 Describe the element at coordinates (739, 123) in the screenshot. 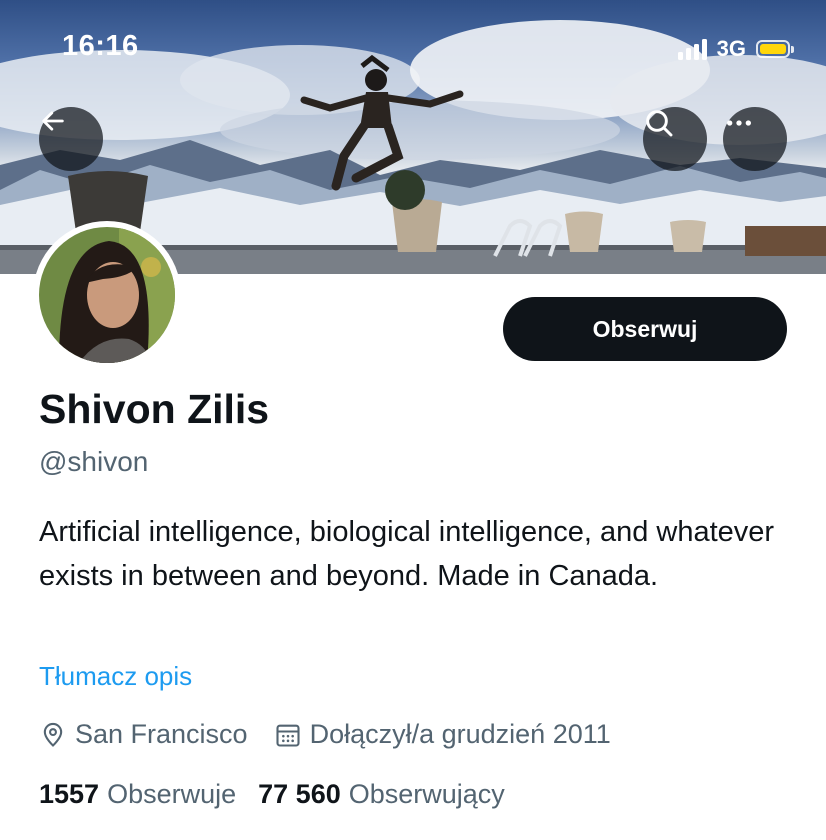

I see `more-horizontal-icon` at that location.